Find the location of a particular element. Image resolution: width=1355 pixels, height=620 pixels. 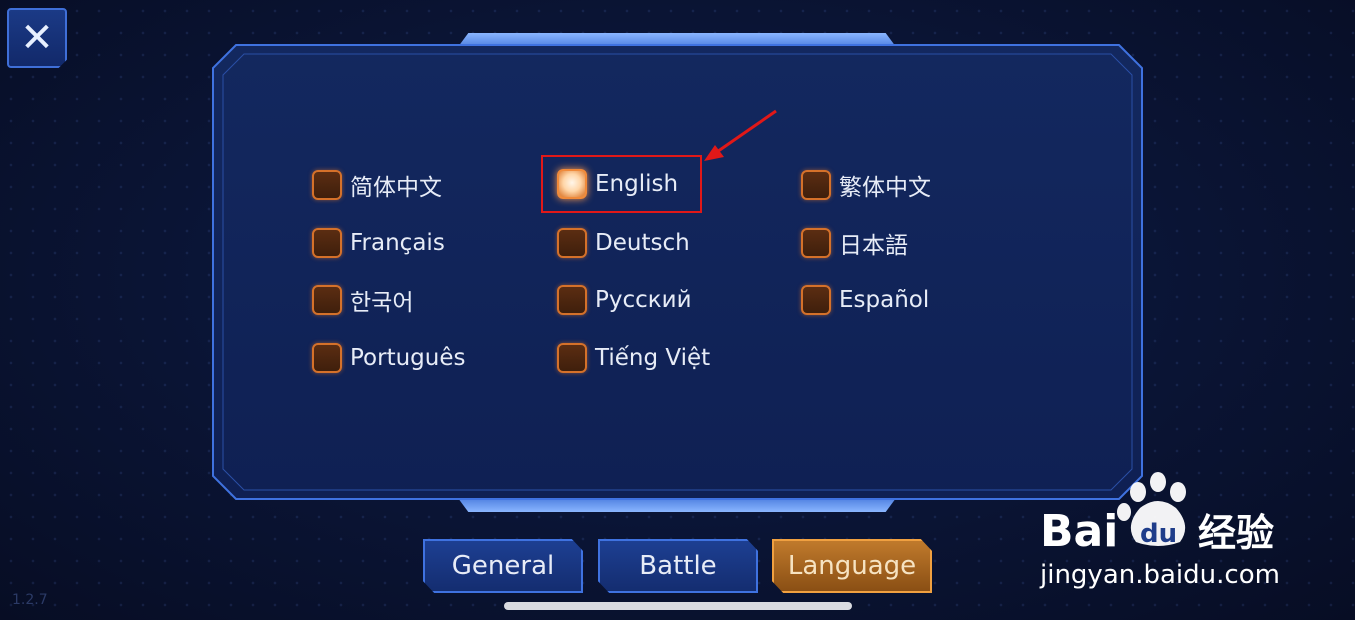

close-icon: ✕ is located at coordinates (37, 38).